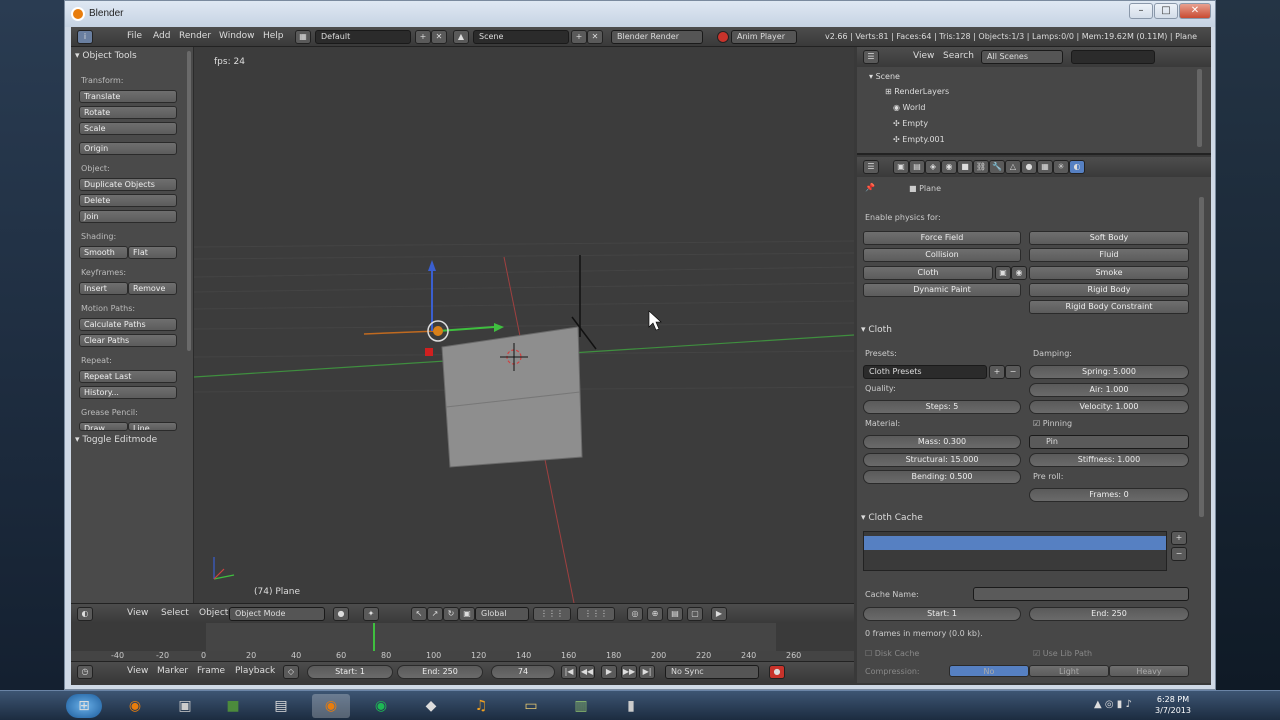  Describe the element at coordinates (128, 148) in the screenshot. I see `origin-button: Origin` at that location.